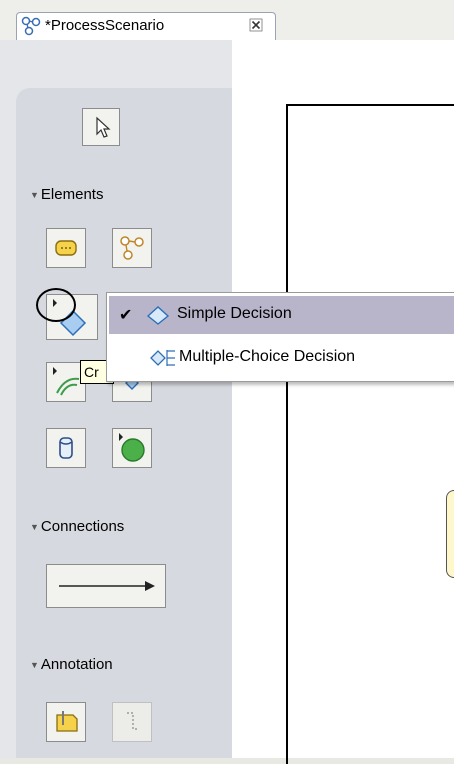 The height and width of the screenshot is (764, 454). What do you see at coordinates (126, 315) in the screenshot?
I see `checkmark-icon: ✔` at bounding box center [126, 315].